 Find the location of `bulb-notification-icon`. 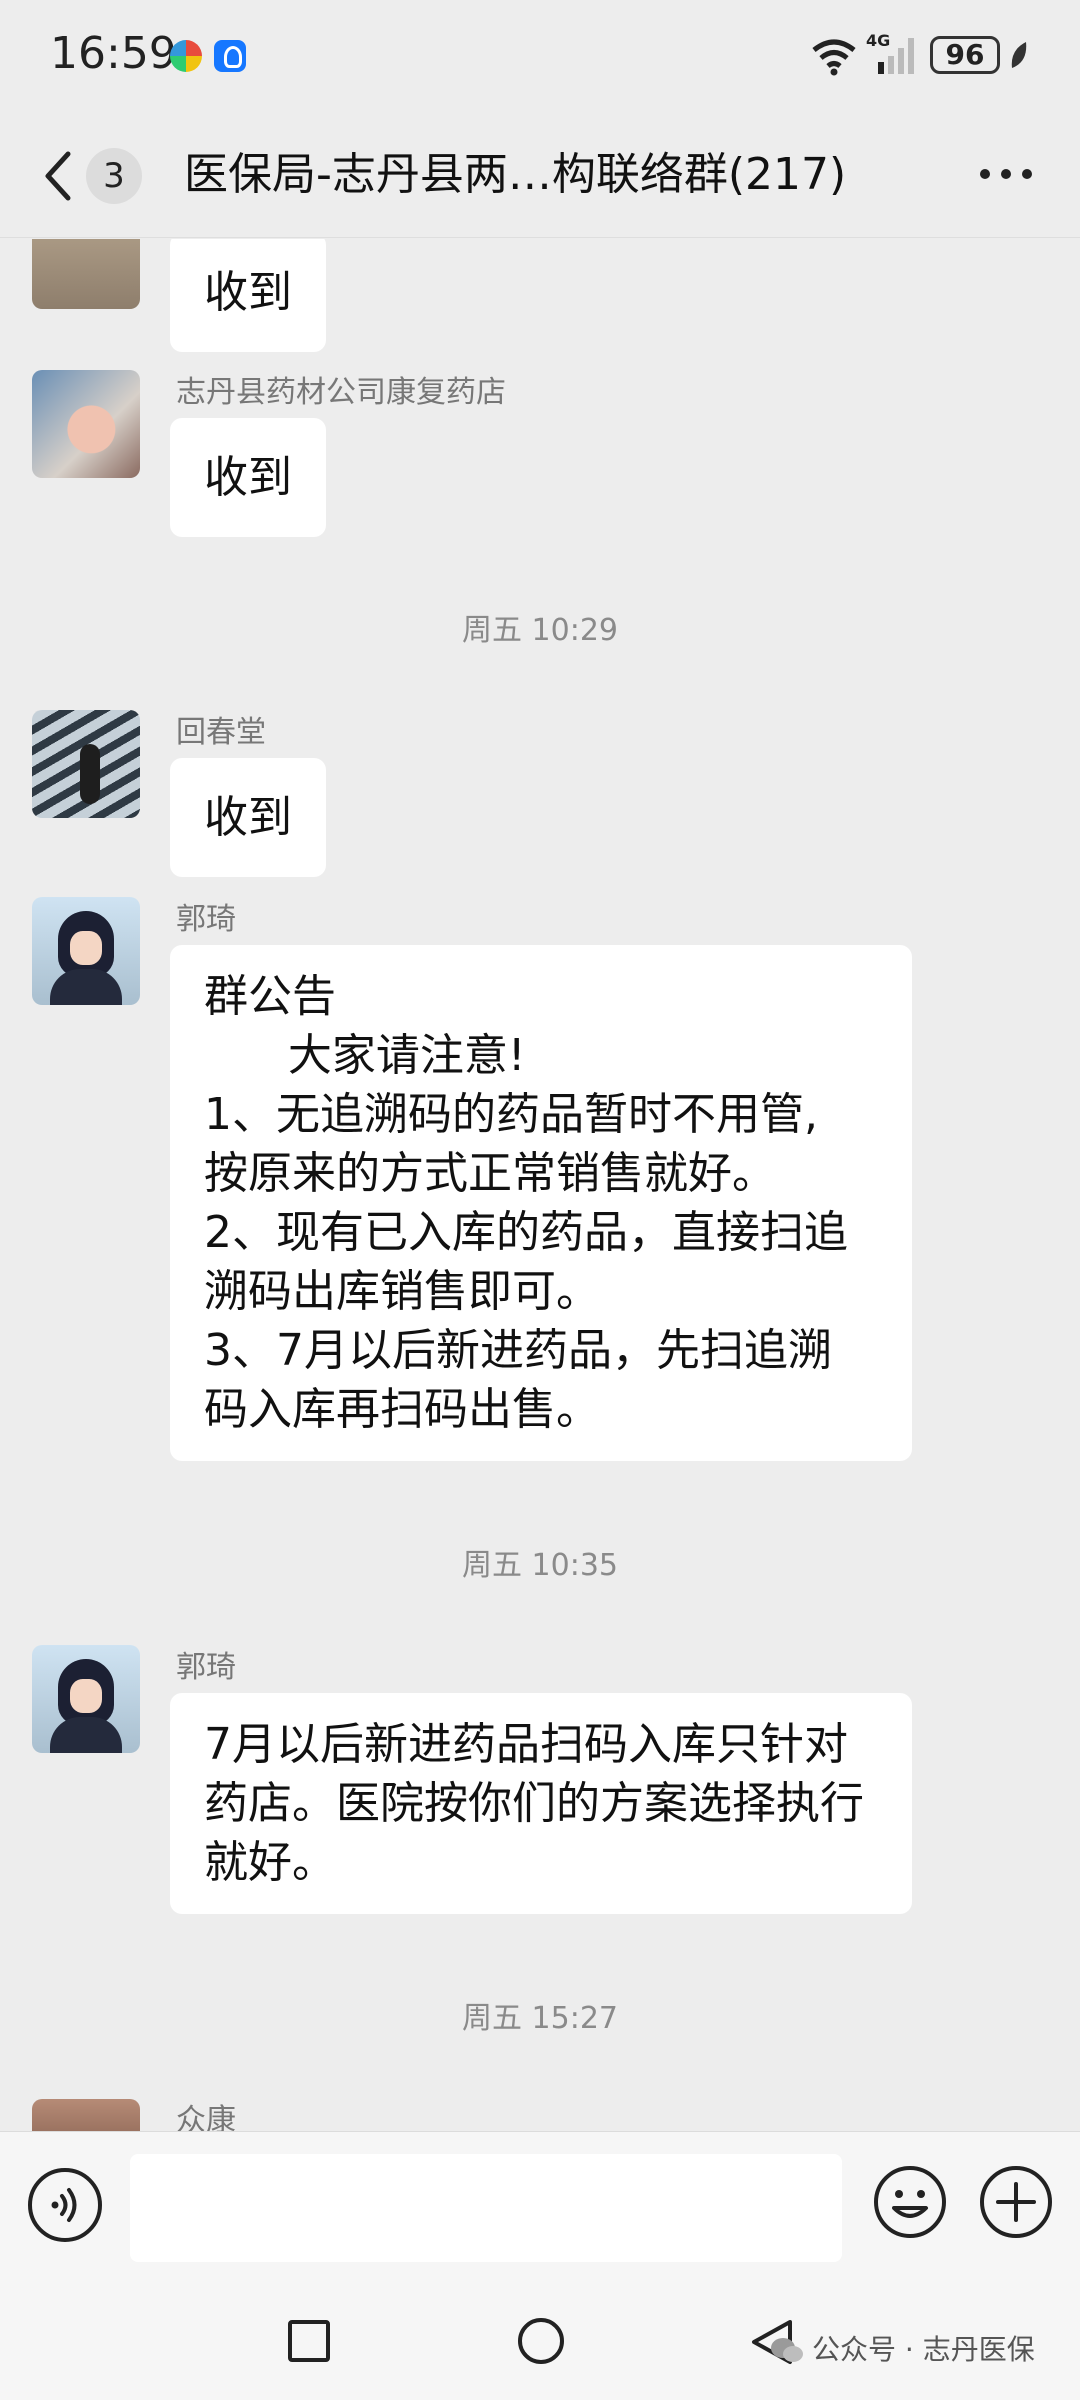

bulb-notification-icon is located at coordinates (230, 56).